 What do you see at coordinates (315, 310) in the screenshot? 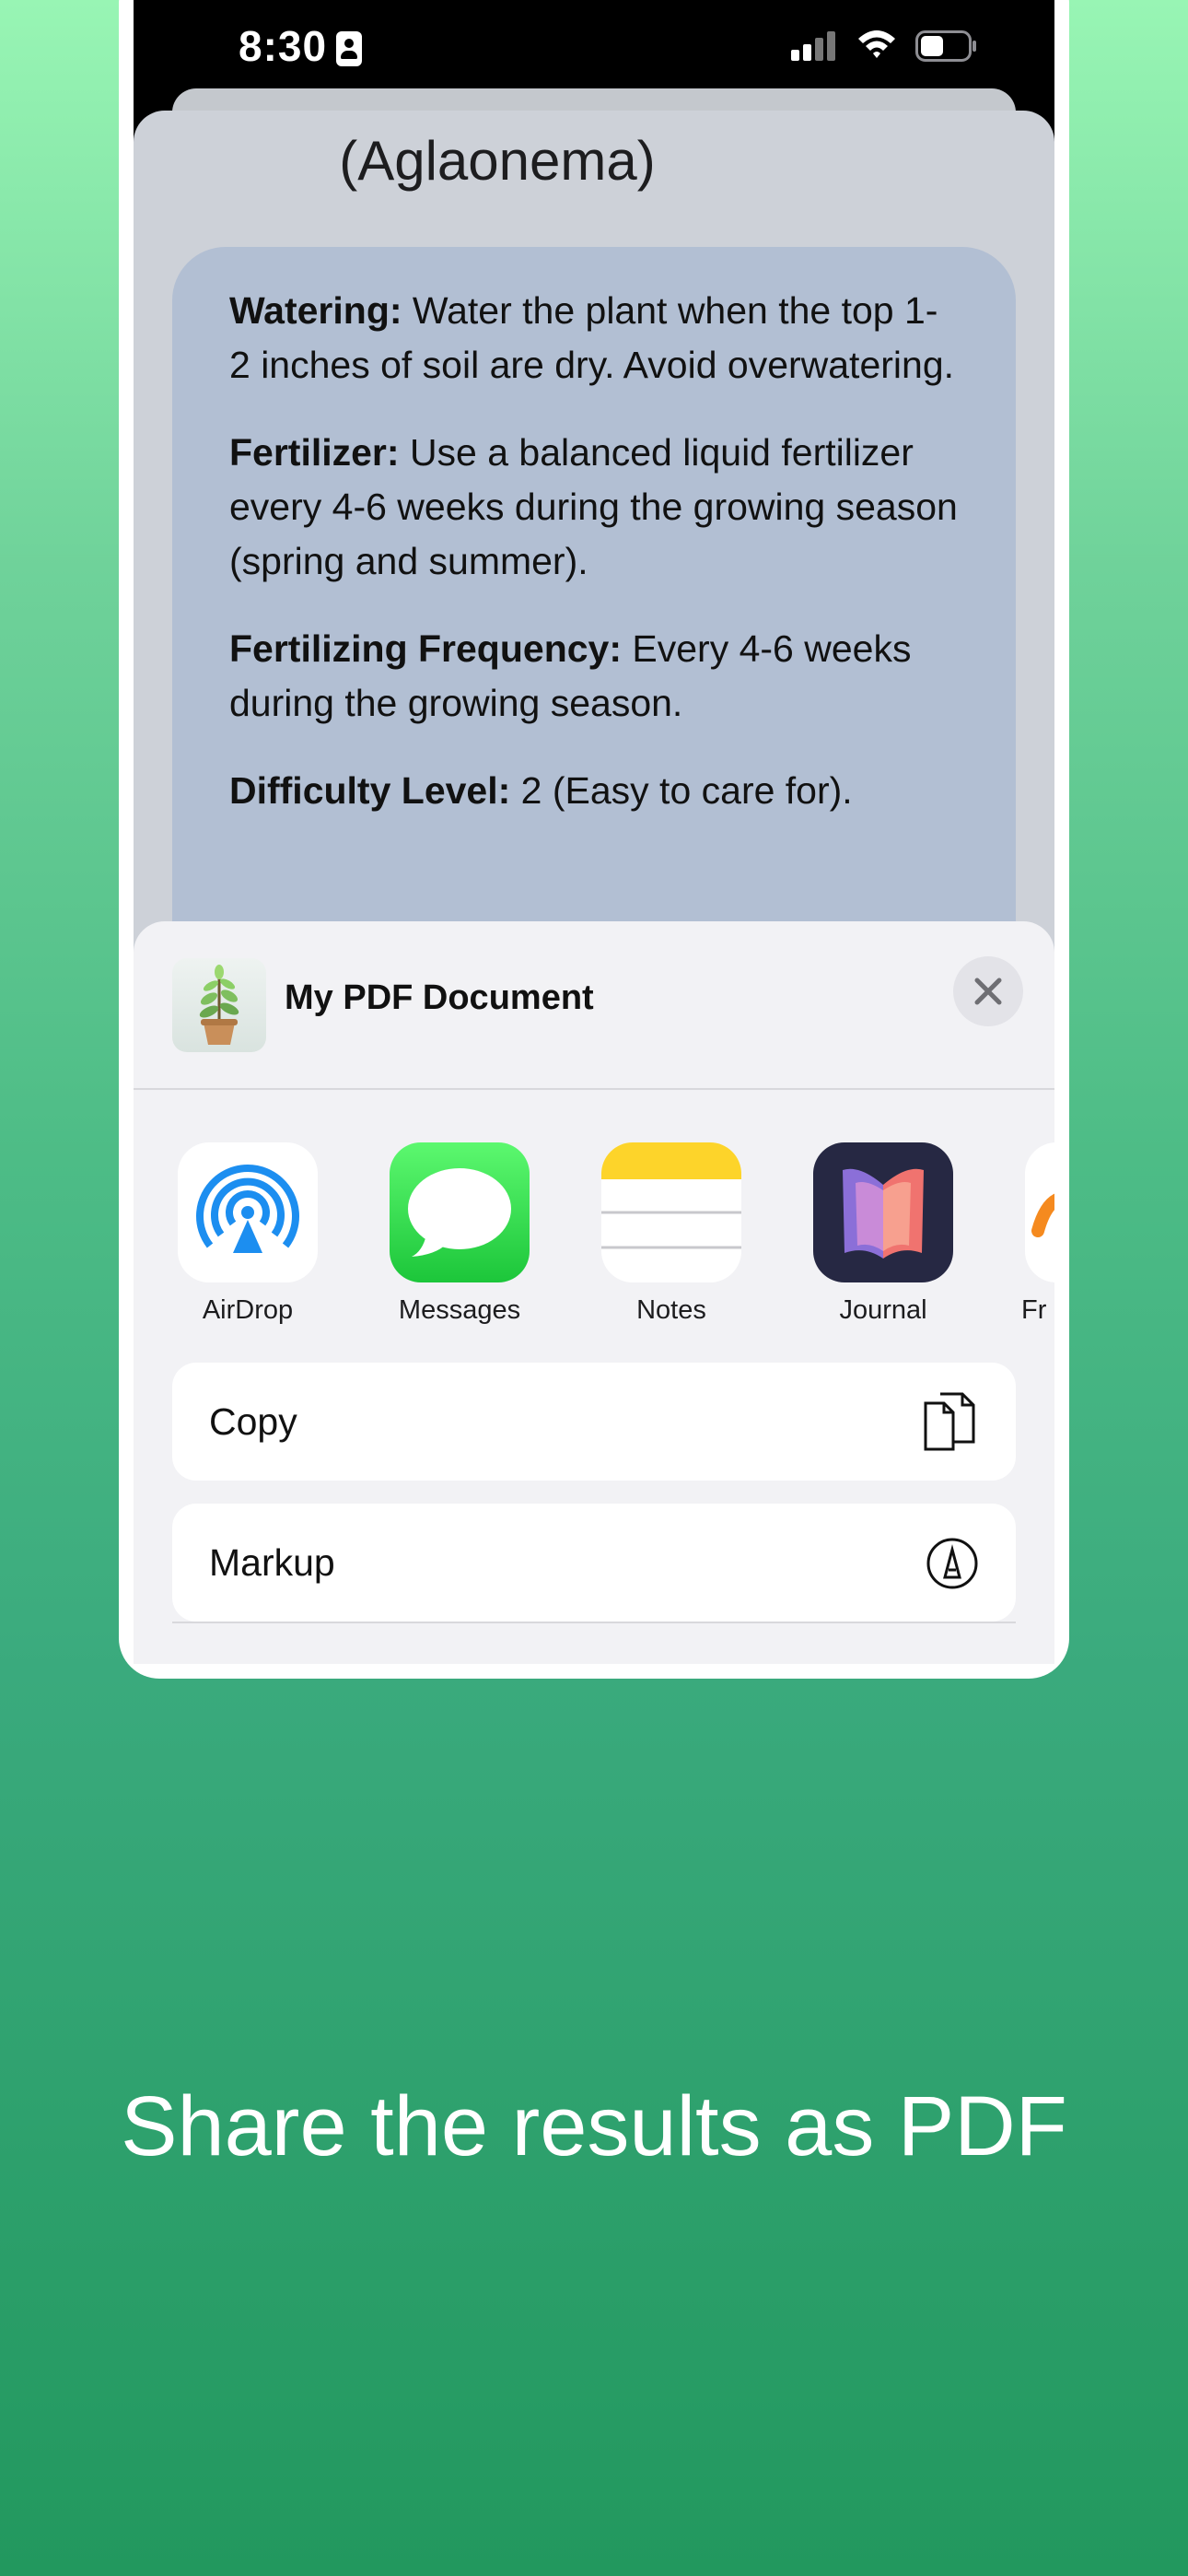
I see `care-item-label: Watering:` at bounding box center [315, 310].